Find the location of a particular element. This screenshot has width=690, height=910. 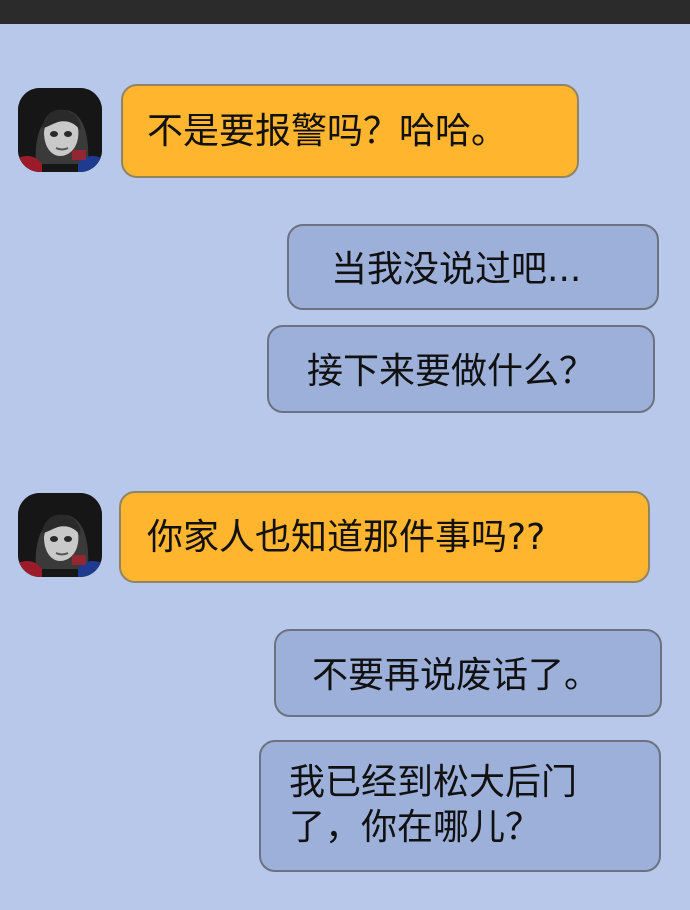

message-text-line-2: 了，你在哪儿？ is located at coordinates (415, 827).